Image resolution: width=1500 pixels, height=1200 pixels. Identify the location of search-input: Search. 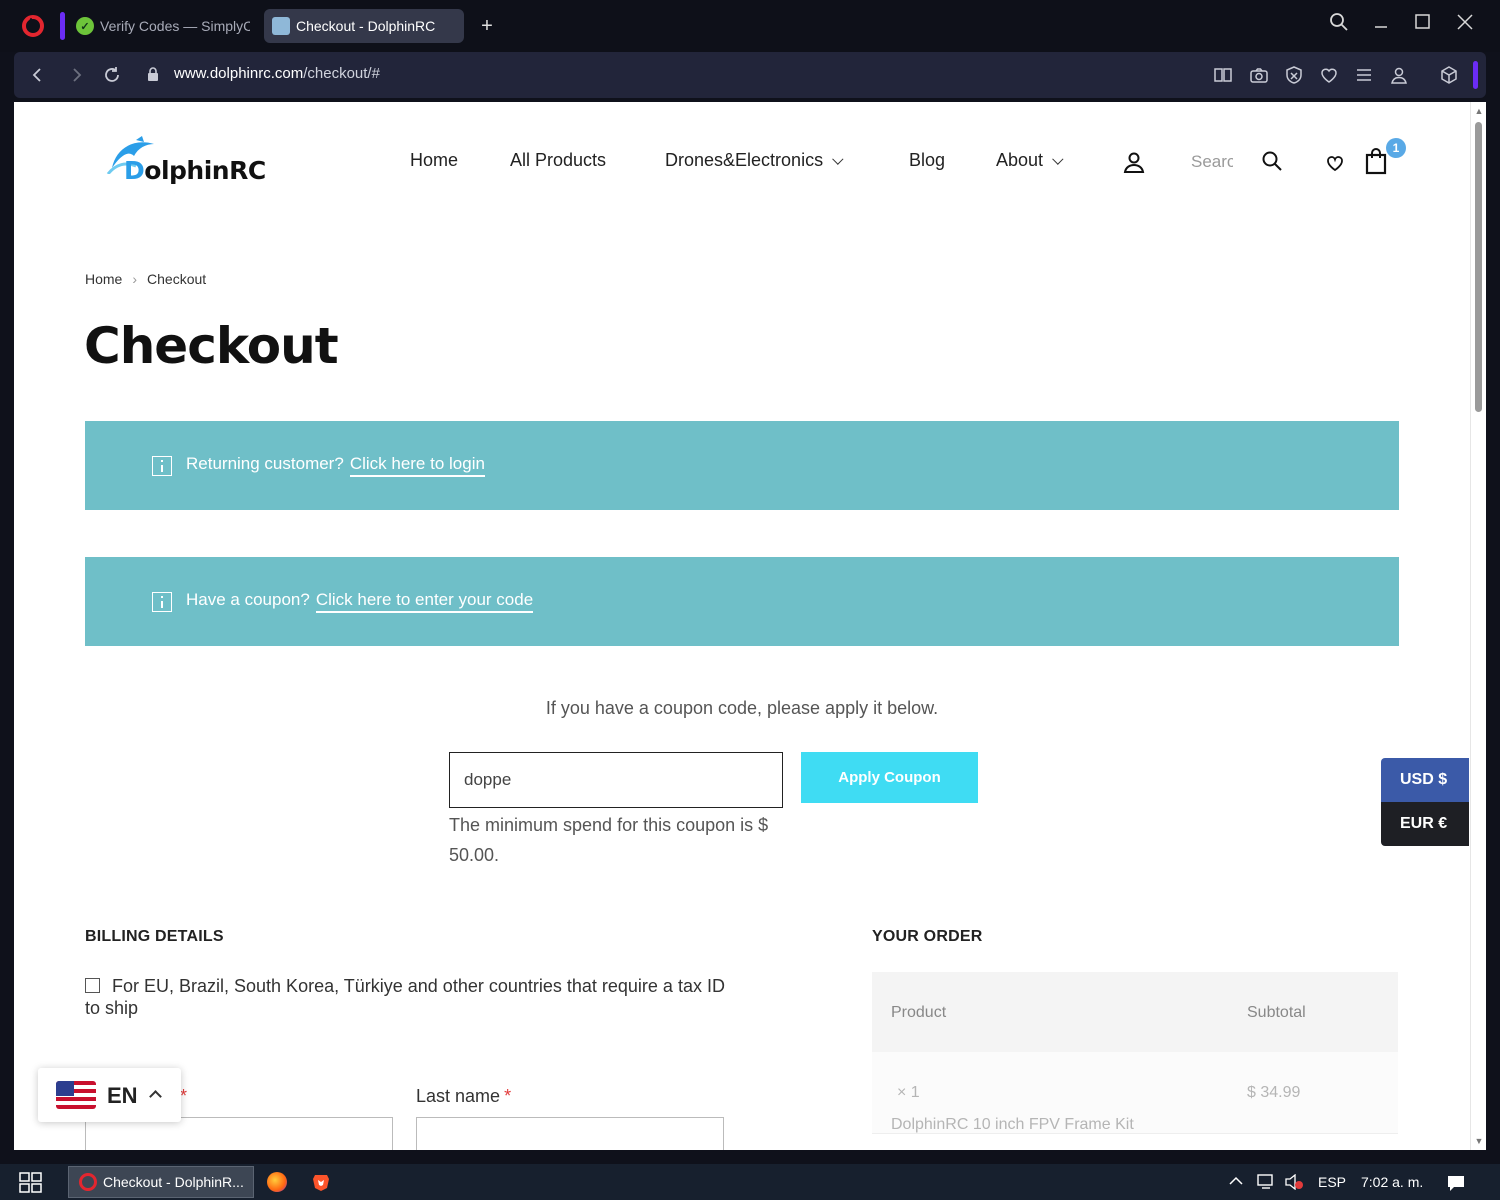
(1212, 162).